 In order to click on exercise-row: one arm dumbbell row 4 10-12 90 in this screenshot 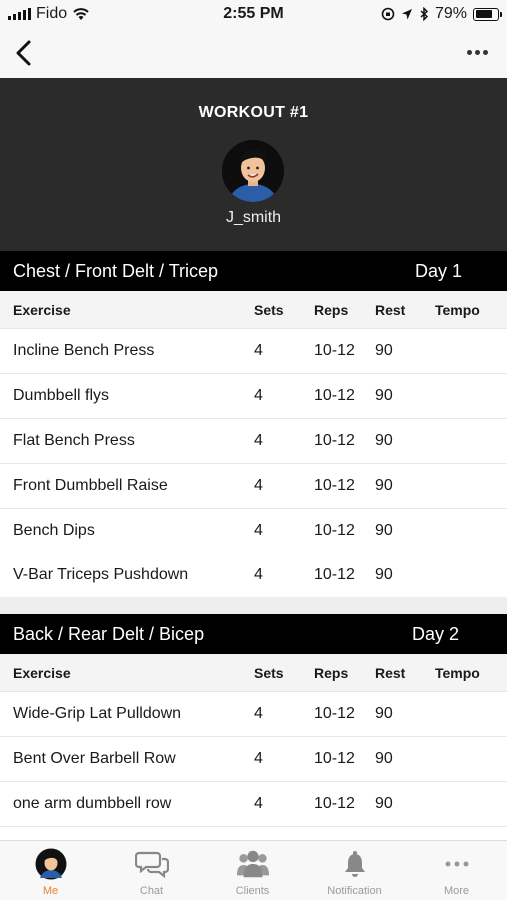, I will do `click(253, 804)`.